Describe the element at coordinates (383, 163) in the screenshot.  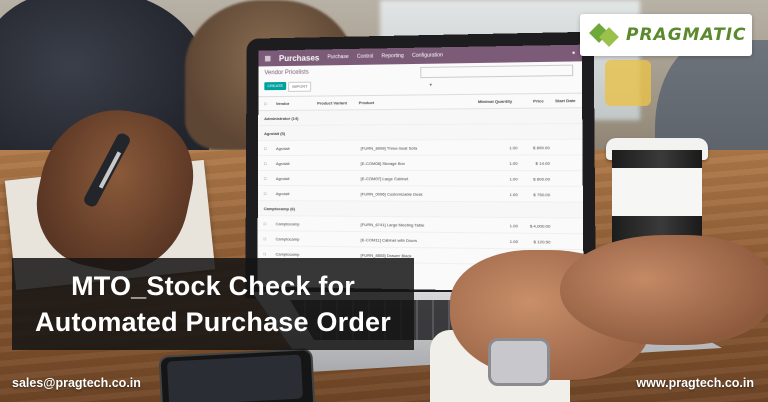
I see `product-cell: [E-COM08] Storage Box` at that location.